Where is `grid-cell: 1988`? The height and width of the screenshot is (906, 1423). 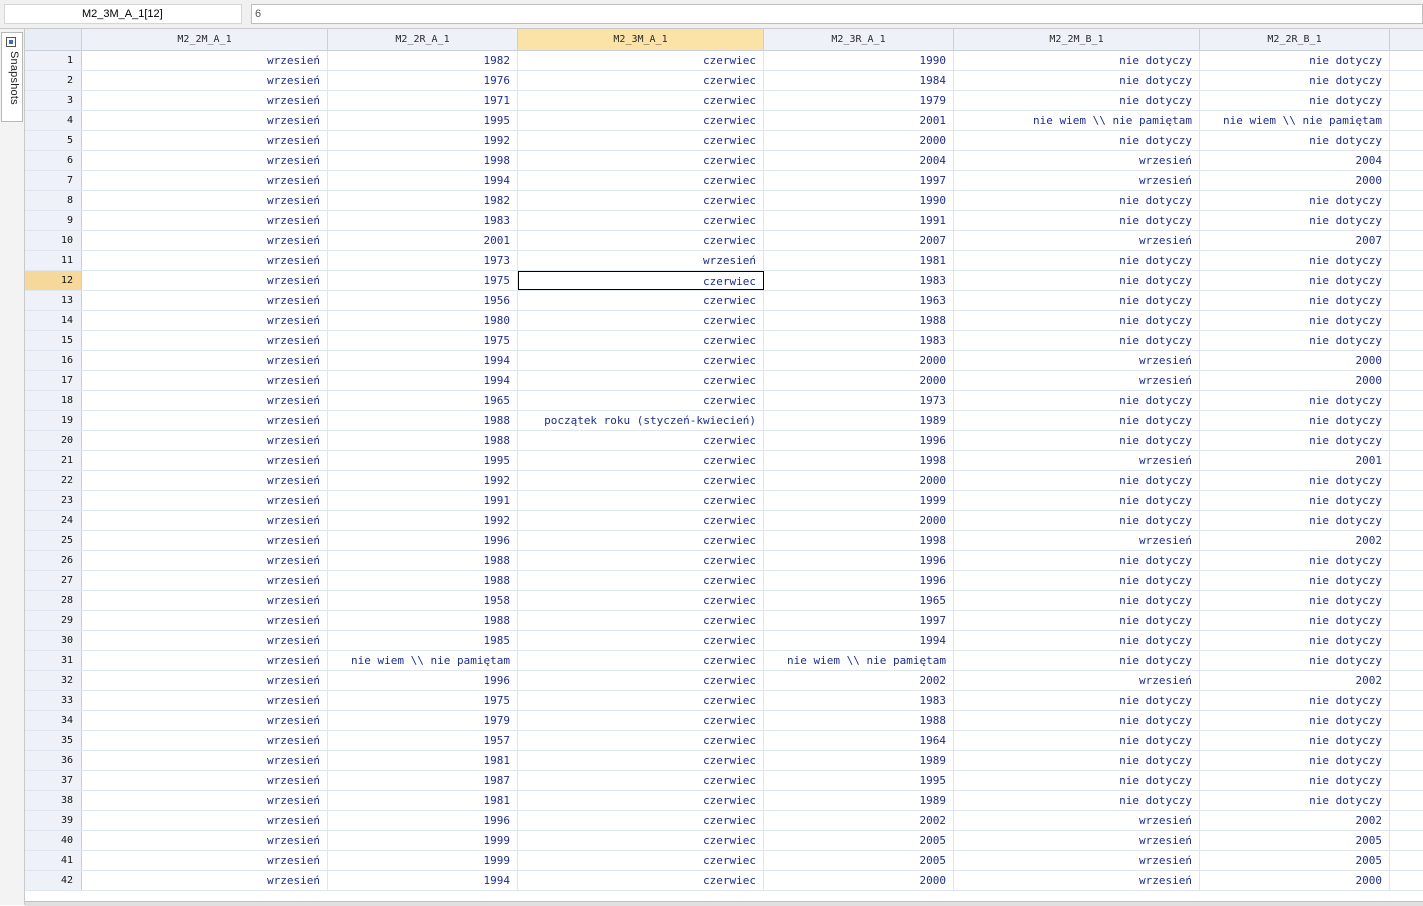 grid-cell: 1988 is located at coordinates (423, 620).